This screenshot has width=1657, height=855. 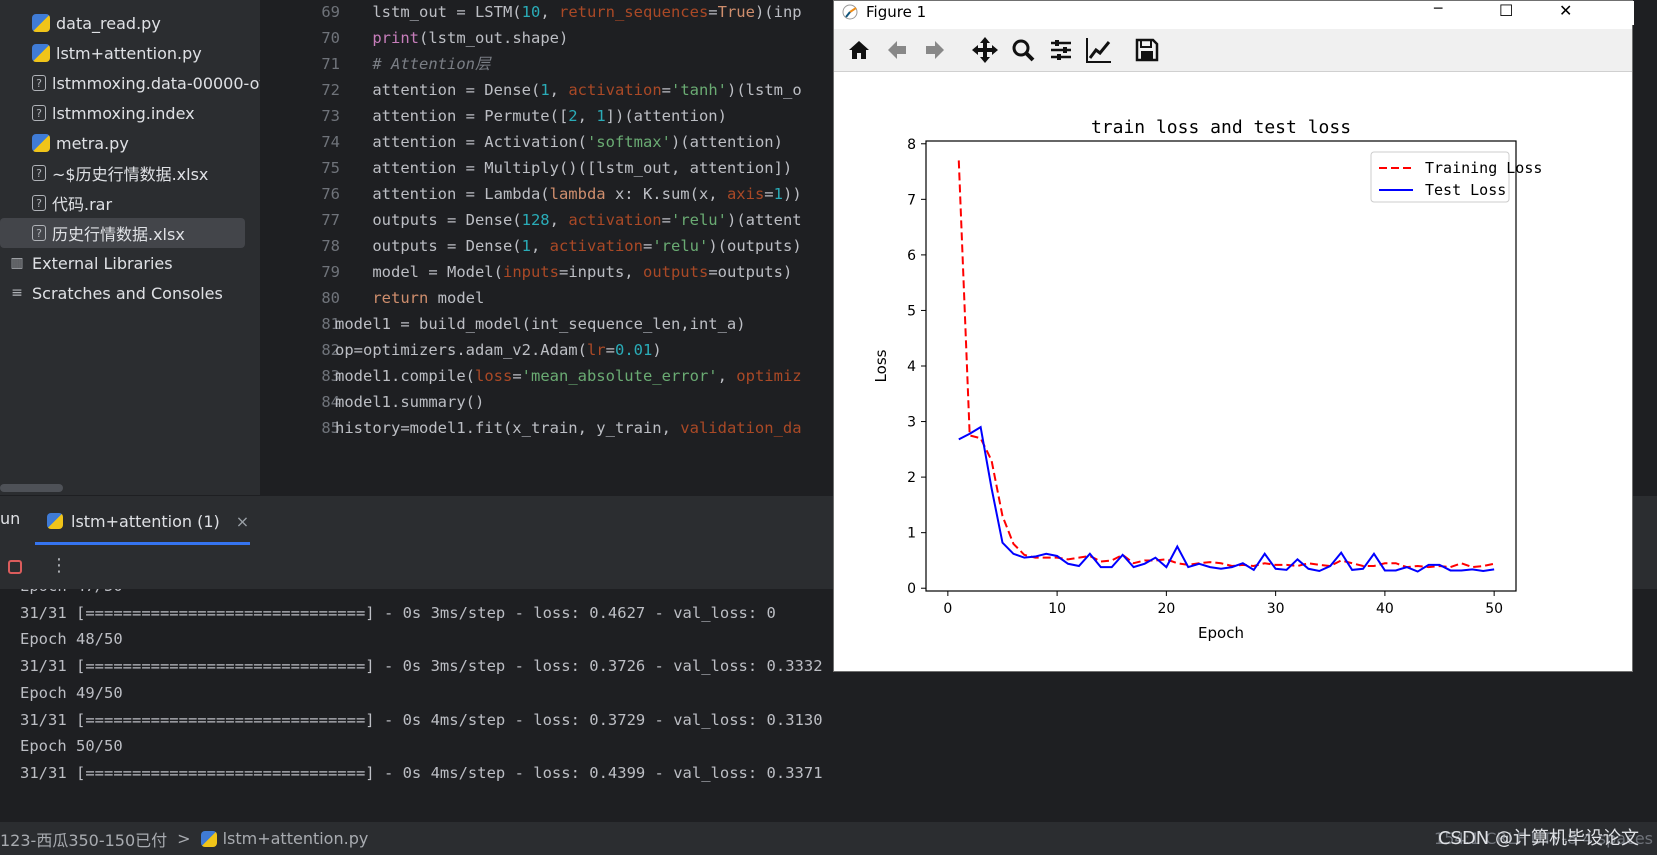 I want to click on tree-item: ? lstmmoxing.data-00000-of, so click(x=130, y=83).